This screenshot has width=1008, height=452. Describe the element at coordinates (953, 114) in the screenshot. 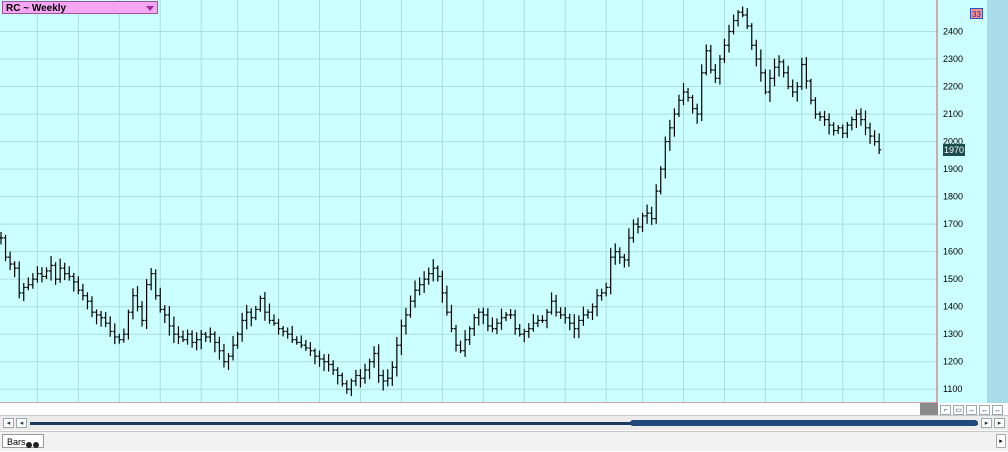

I see `price-tick-label: 2100` at that location.